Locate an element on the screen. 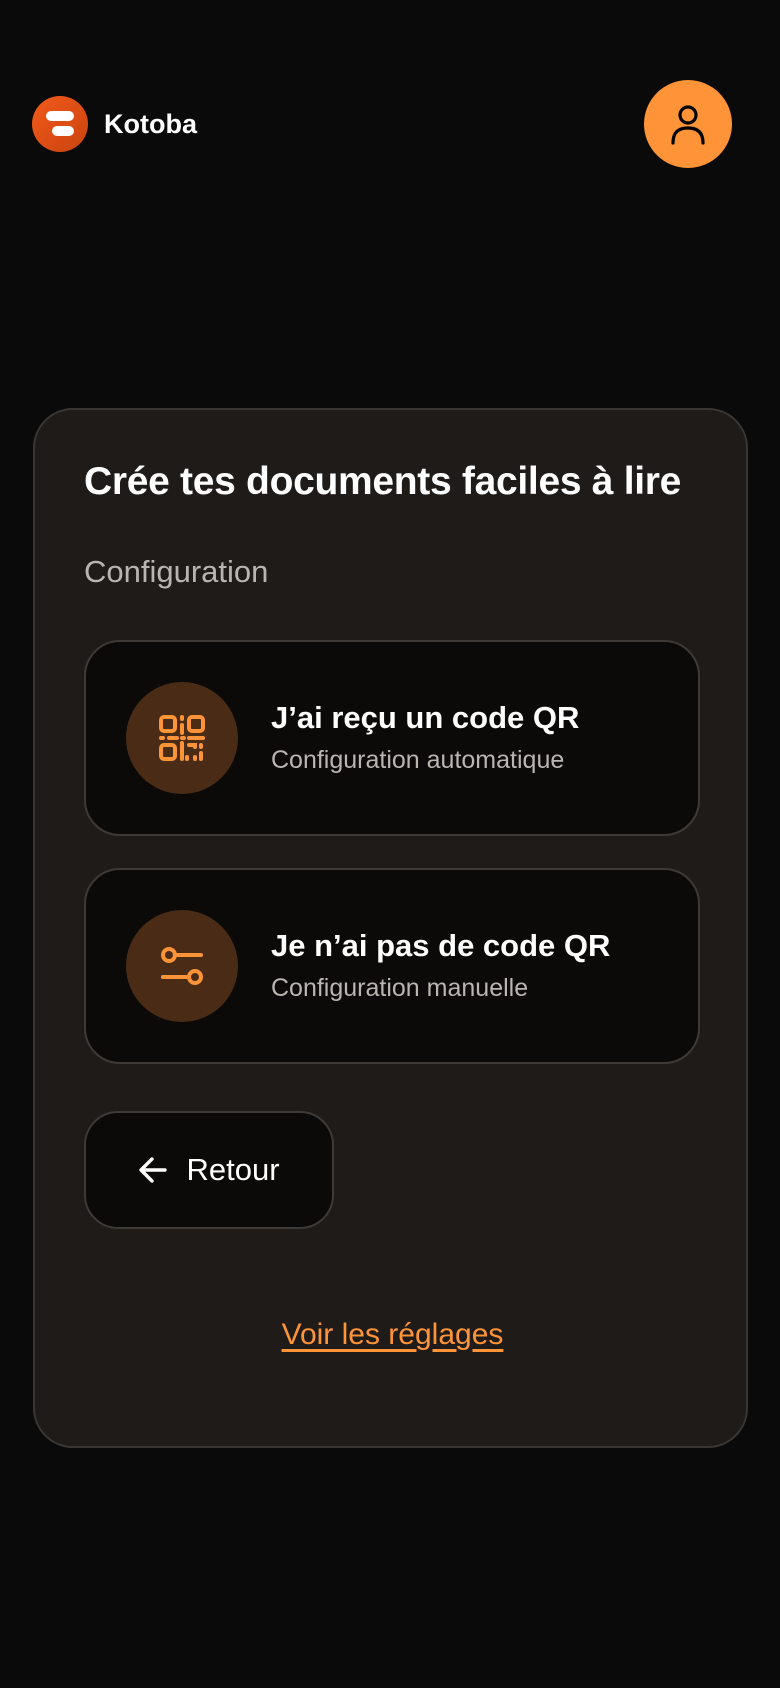 This screenshot has width=780, height=1688. option-description: Configuration manuelle is located at coordinates (400, 988).